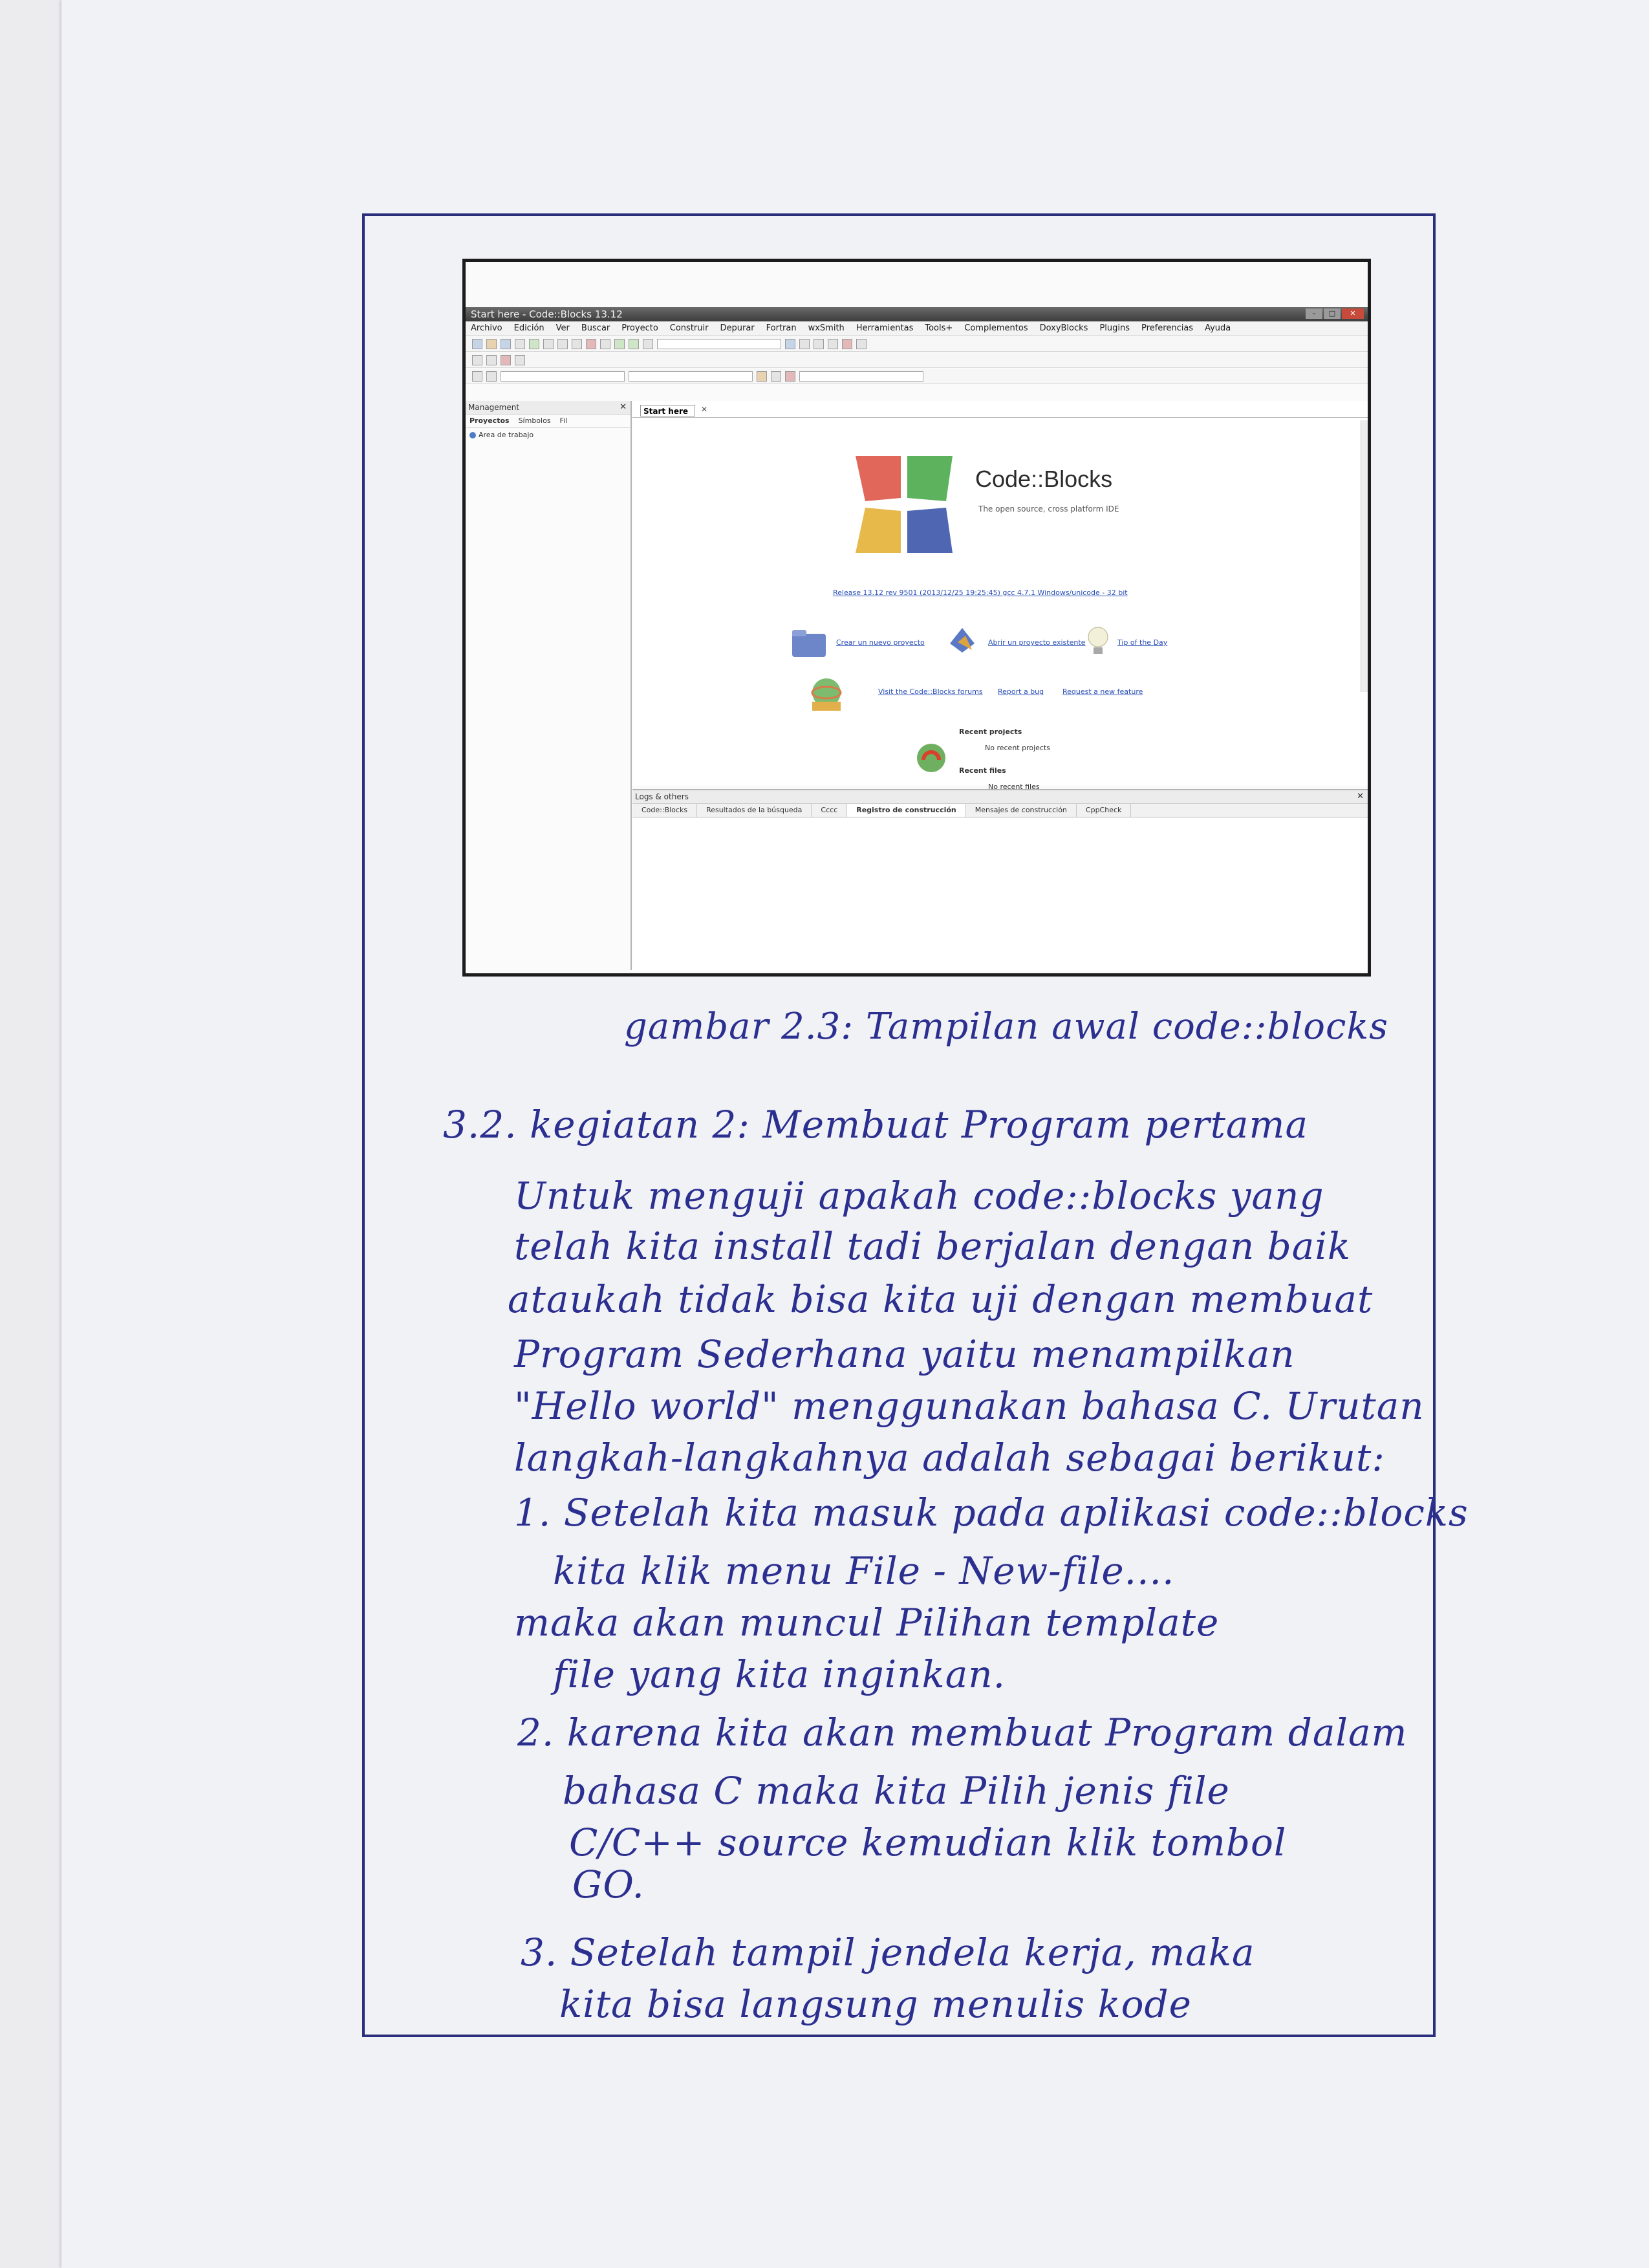 The width and height of the screenshot is (1649, 2268). What do you see at coordinates (861, 376) in the screenshot?
I see `search-input` at bounding box center [861, 376].